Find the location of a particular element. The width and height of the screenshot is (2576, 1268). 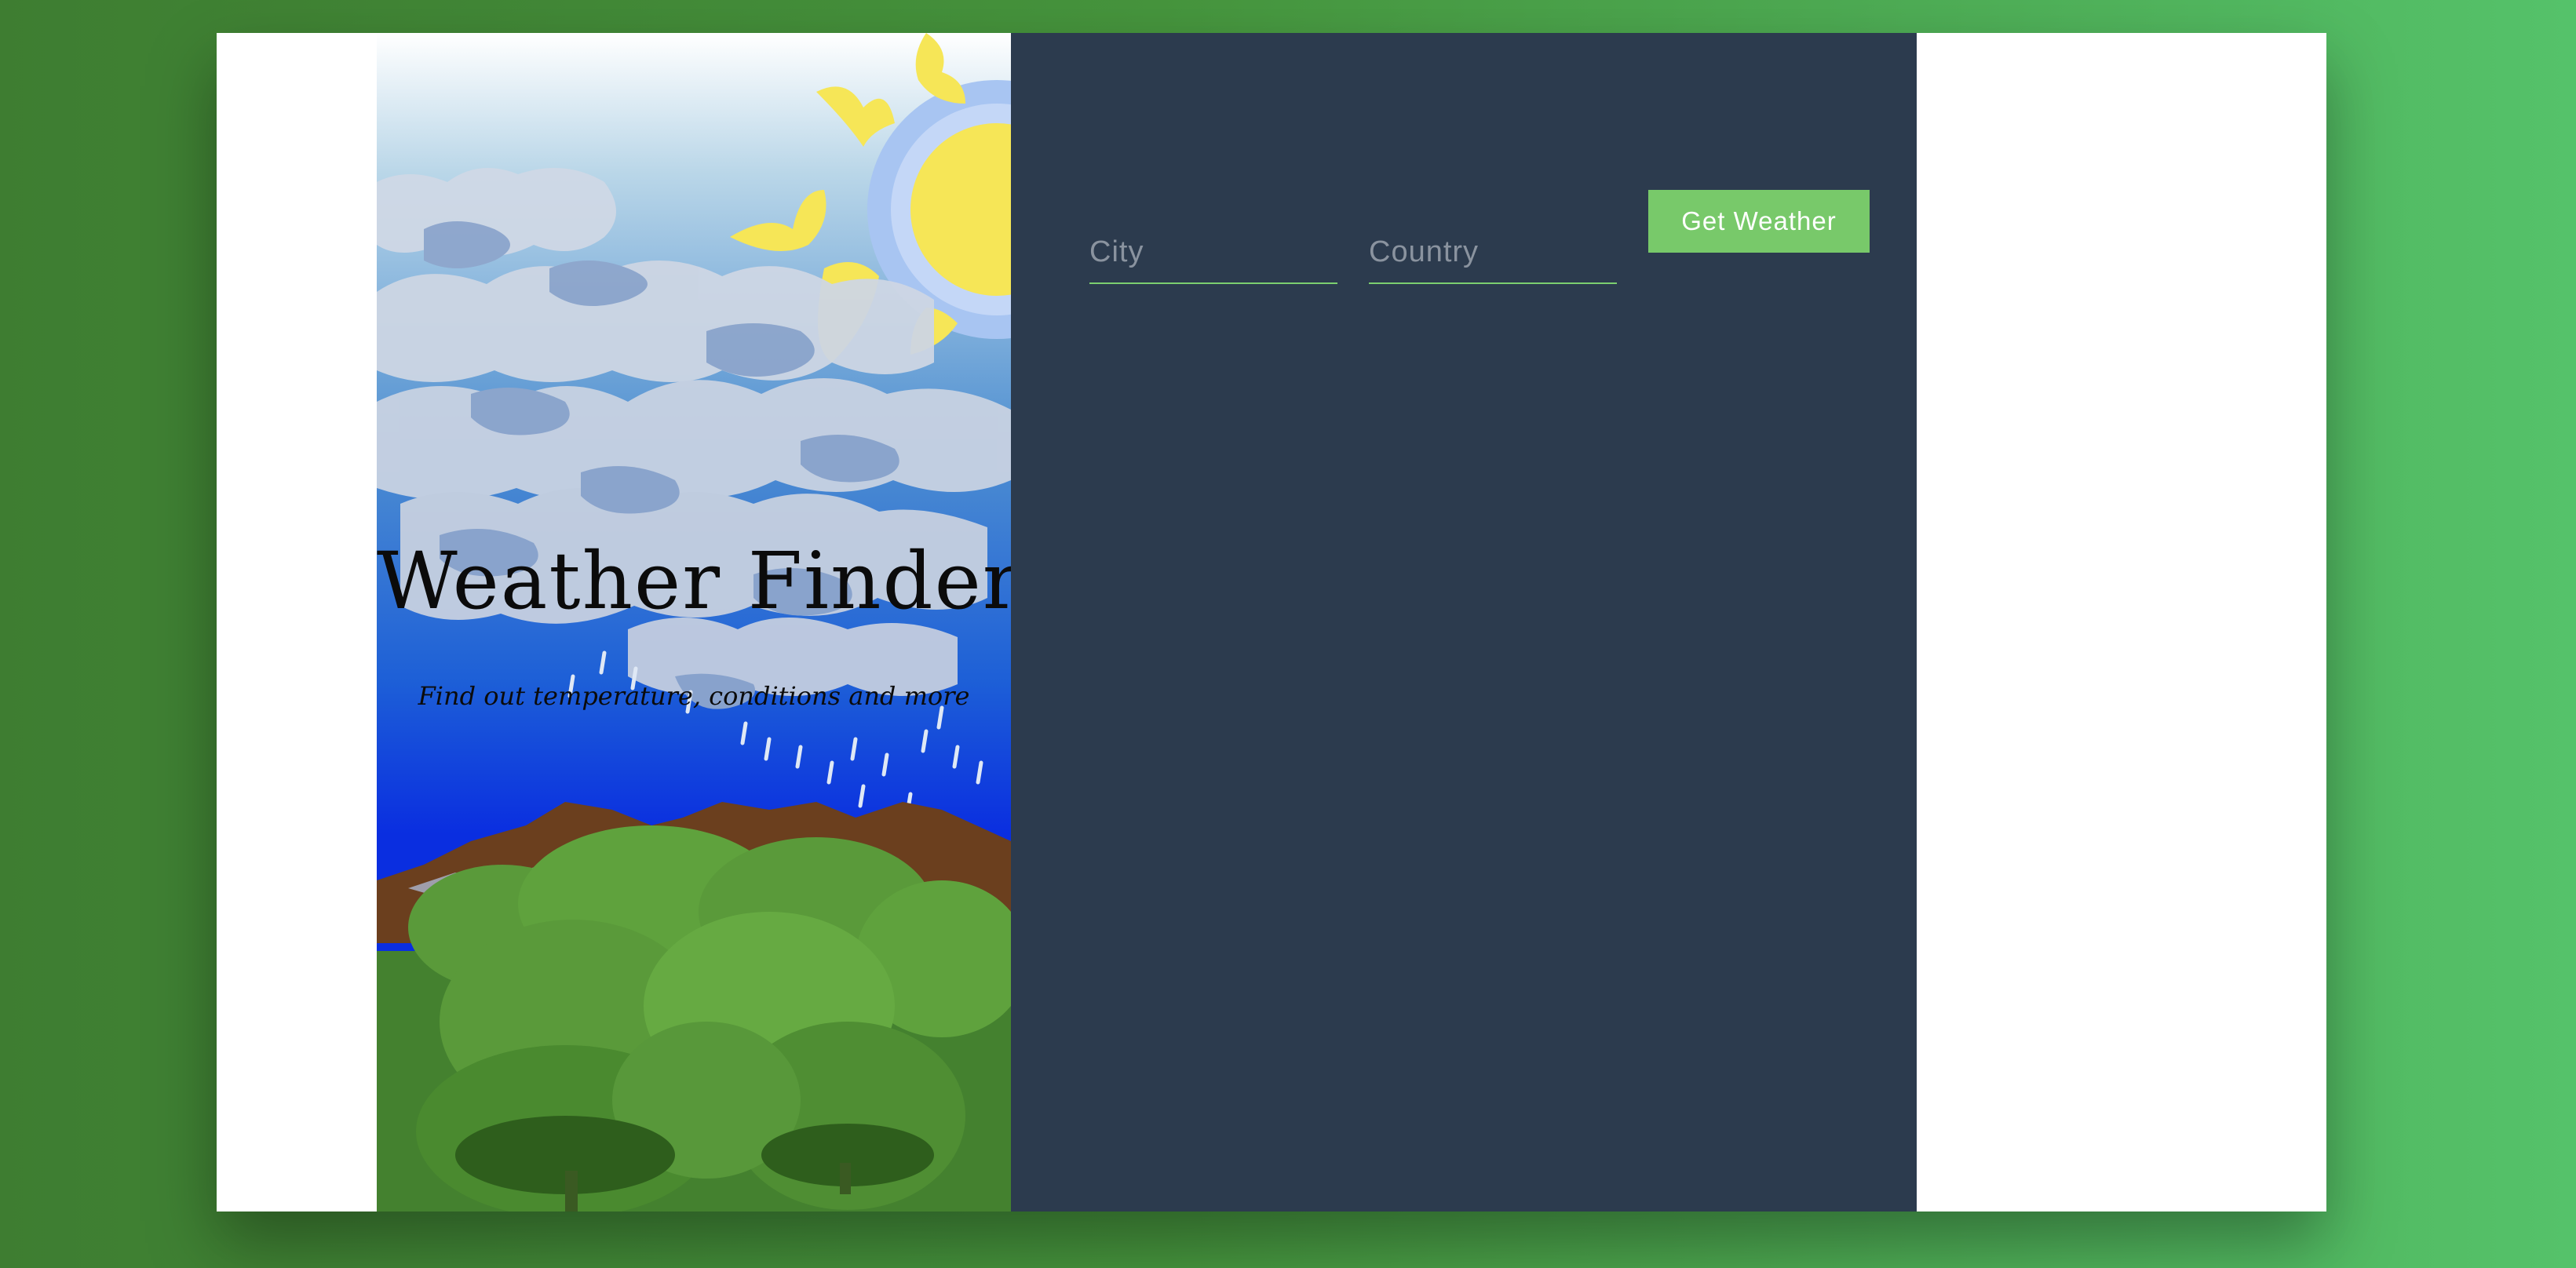

app-title: Weather Finder is located at coordinates (694, 581).